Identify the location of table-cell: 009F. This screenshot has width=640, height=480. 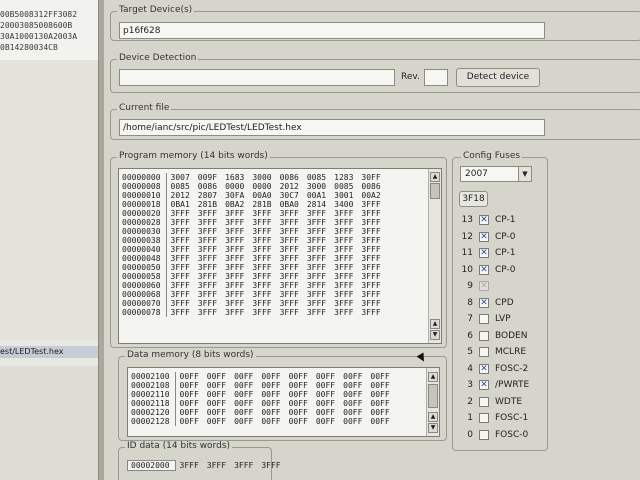
(207, 177).